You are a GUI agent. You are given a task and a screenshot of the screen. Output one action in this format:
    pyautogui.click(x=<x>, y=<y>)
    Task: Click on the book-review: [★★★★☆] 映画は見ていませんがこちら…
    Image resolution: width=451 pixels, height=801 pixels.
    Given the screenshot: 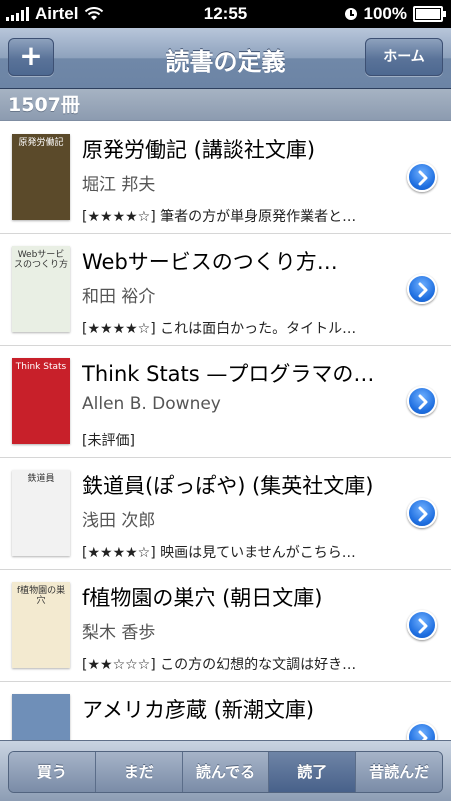 What is the action you would take?
    pyautogui.click(x=219, y=553)
    